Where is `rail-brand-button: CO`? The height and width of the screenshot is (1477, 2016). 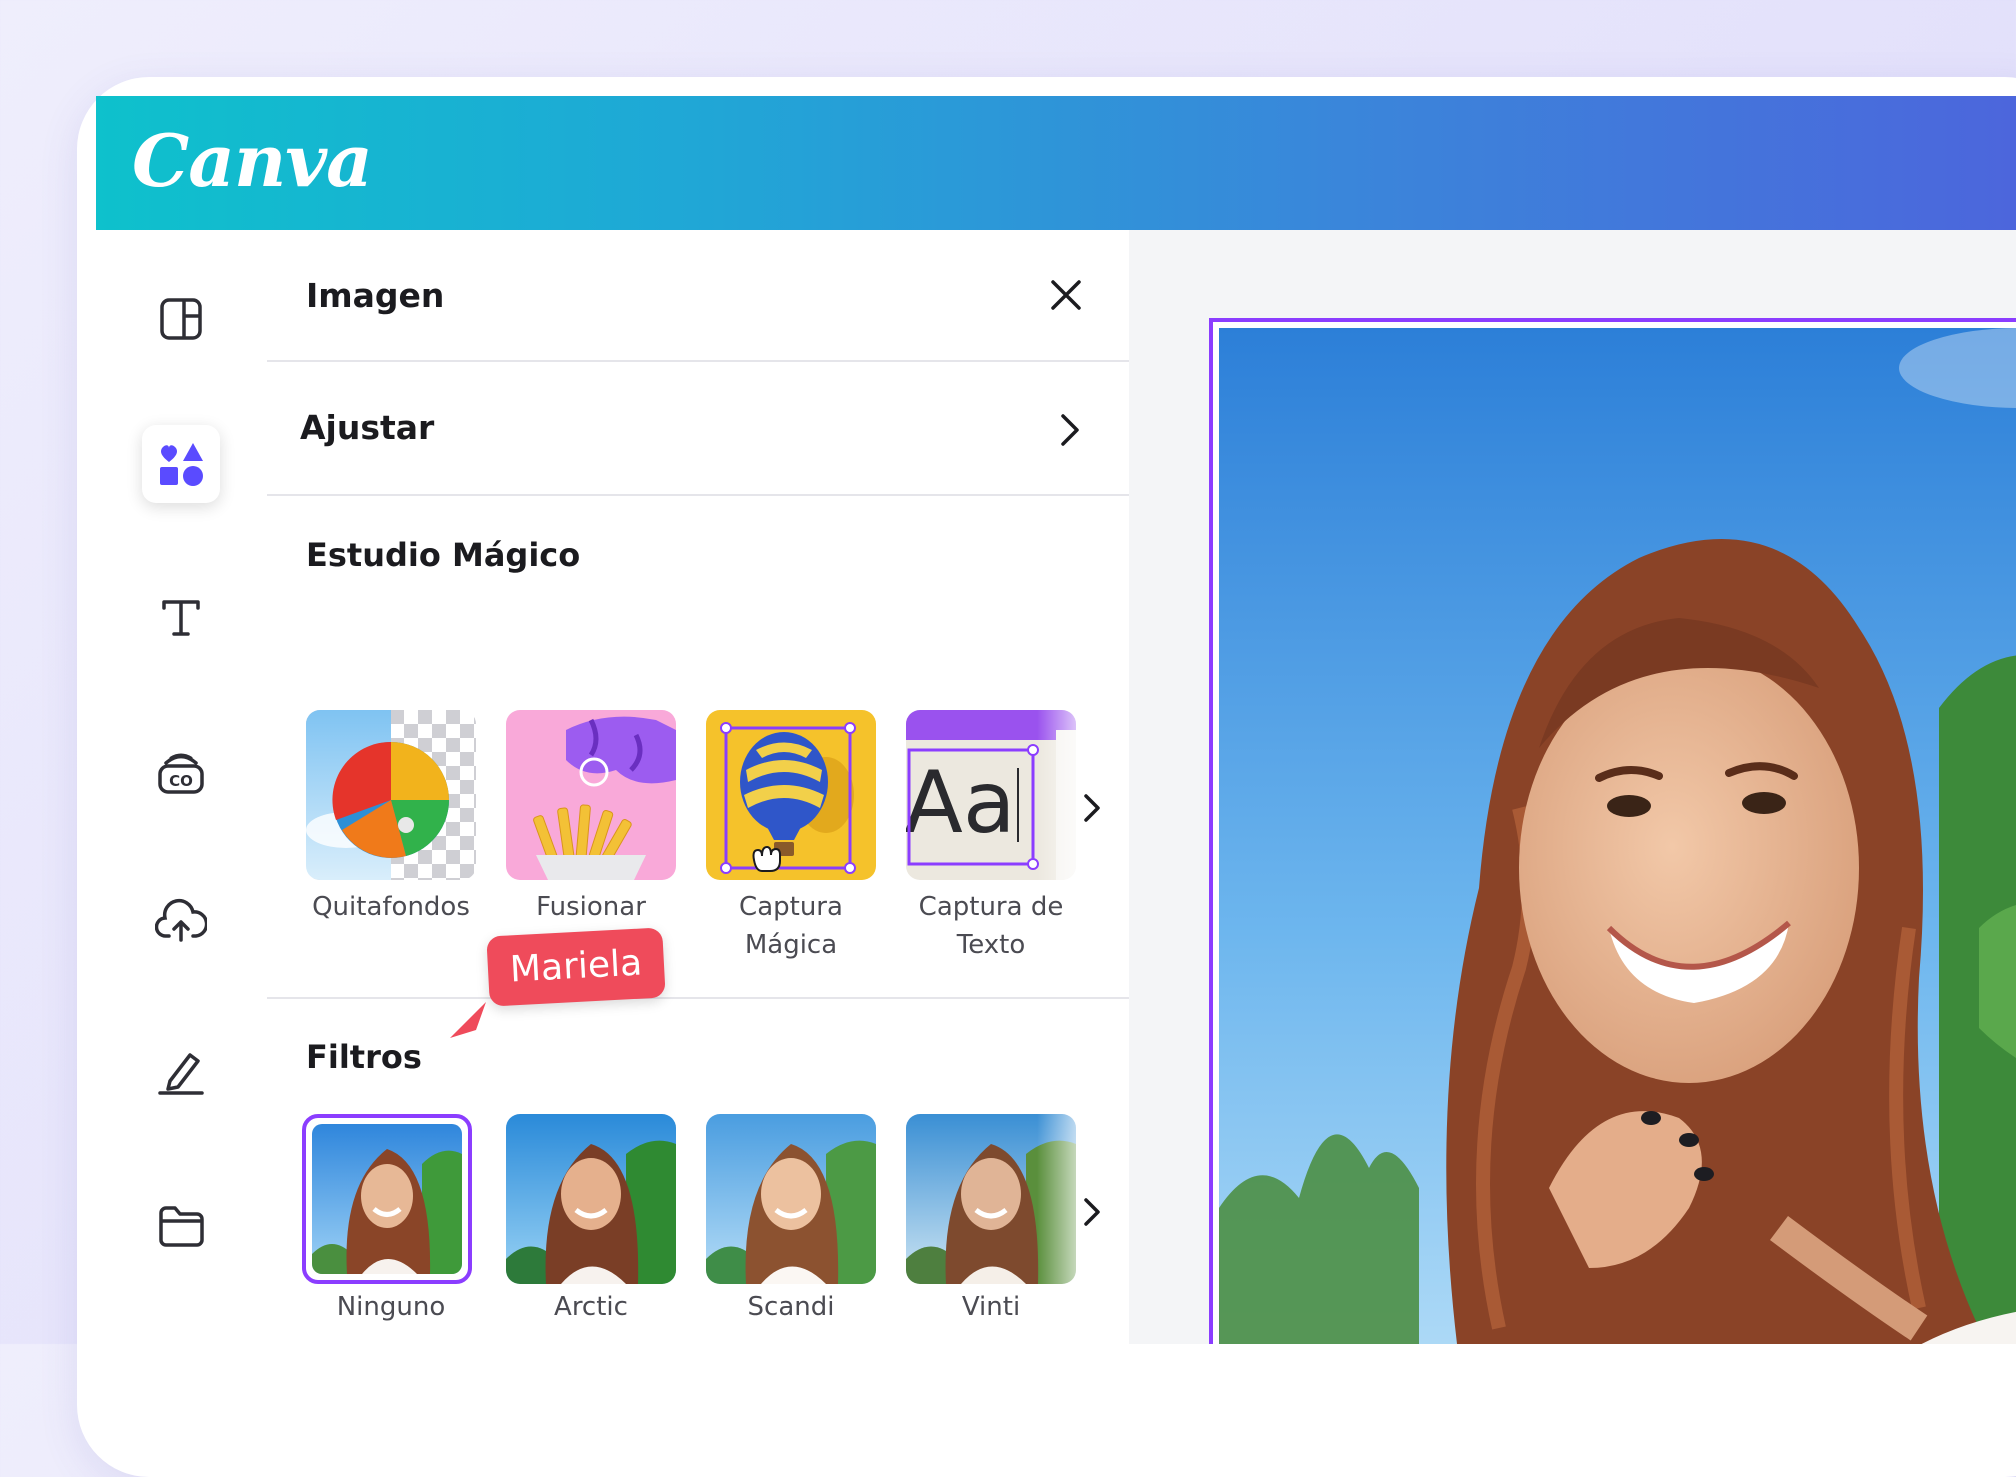 rail-brand-button: CO is located at coordinates (181, 771).